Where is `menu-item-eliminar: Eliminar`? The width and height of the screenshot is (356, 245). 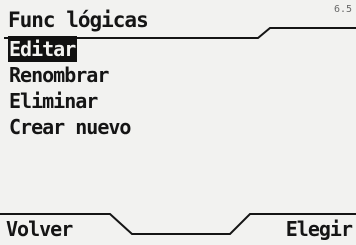
menu-item-eliminar: Eliminar is located at coordinates (70, 101).